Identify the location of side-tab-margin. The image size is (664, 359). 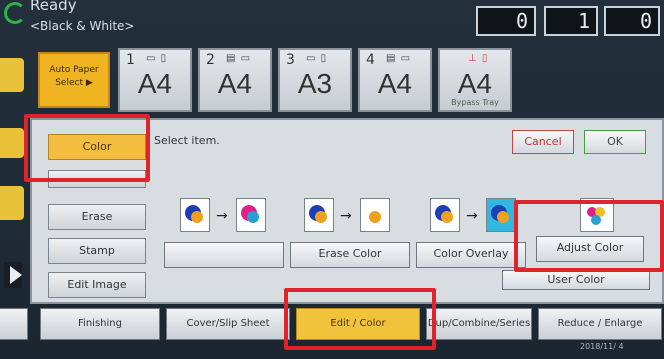
(97, 179).